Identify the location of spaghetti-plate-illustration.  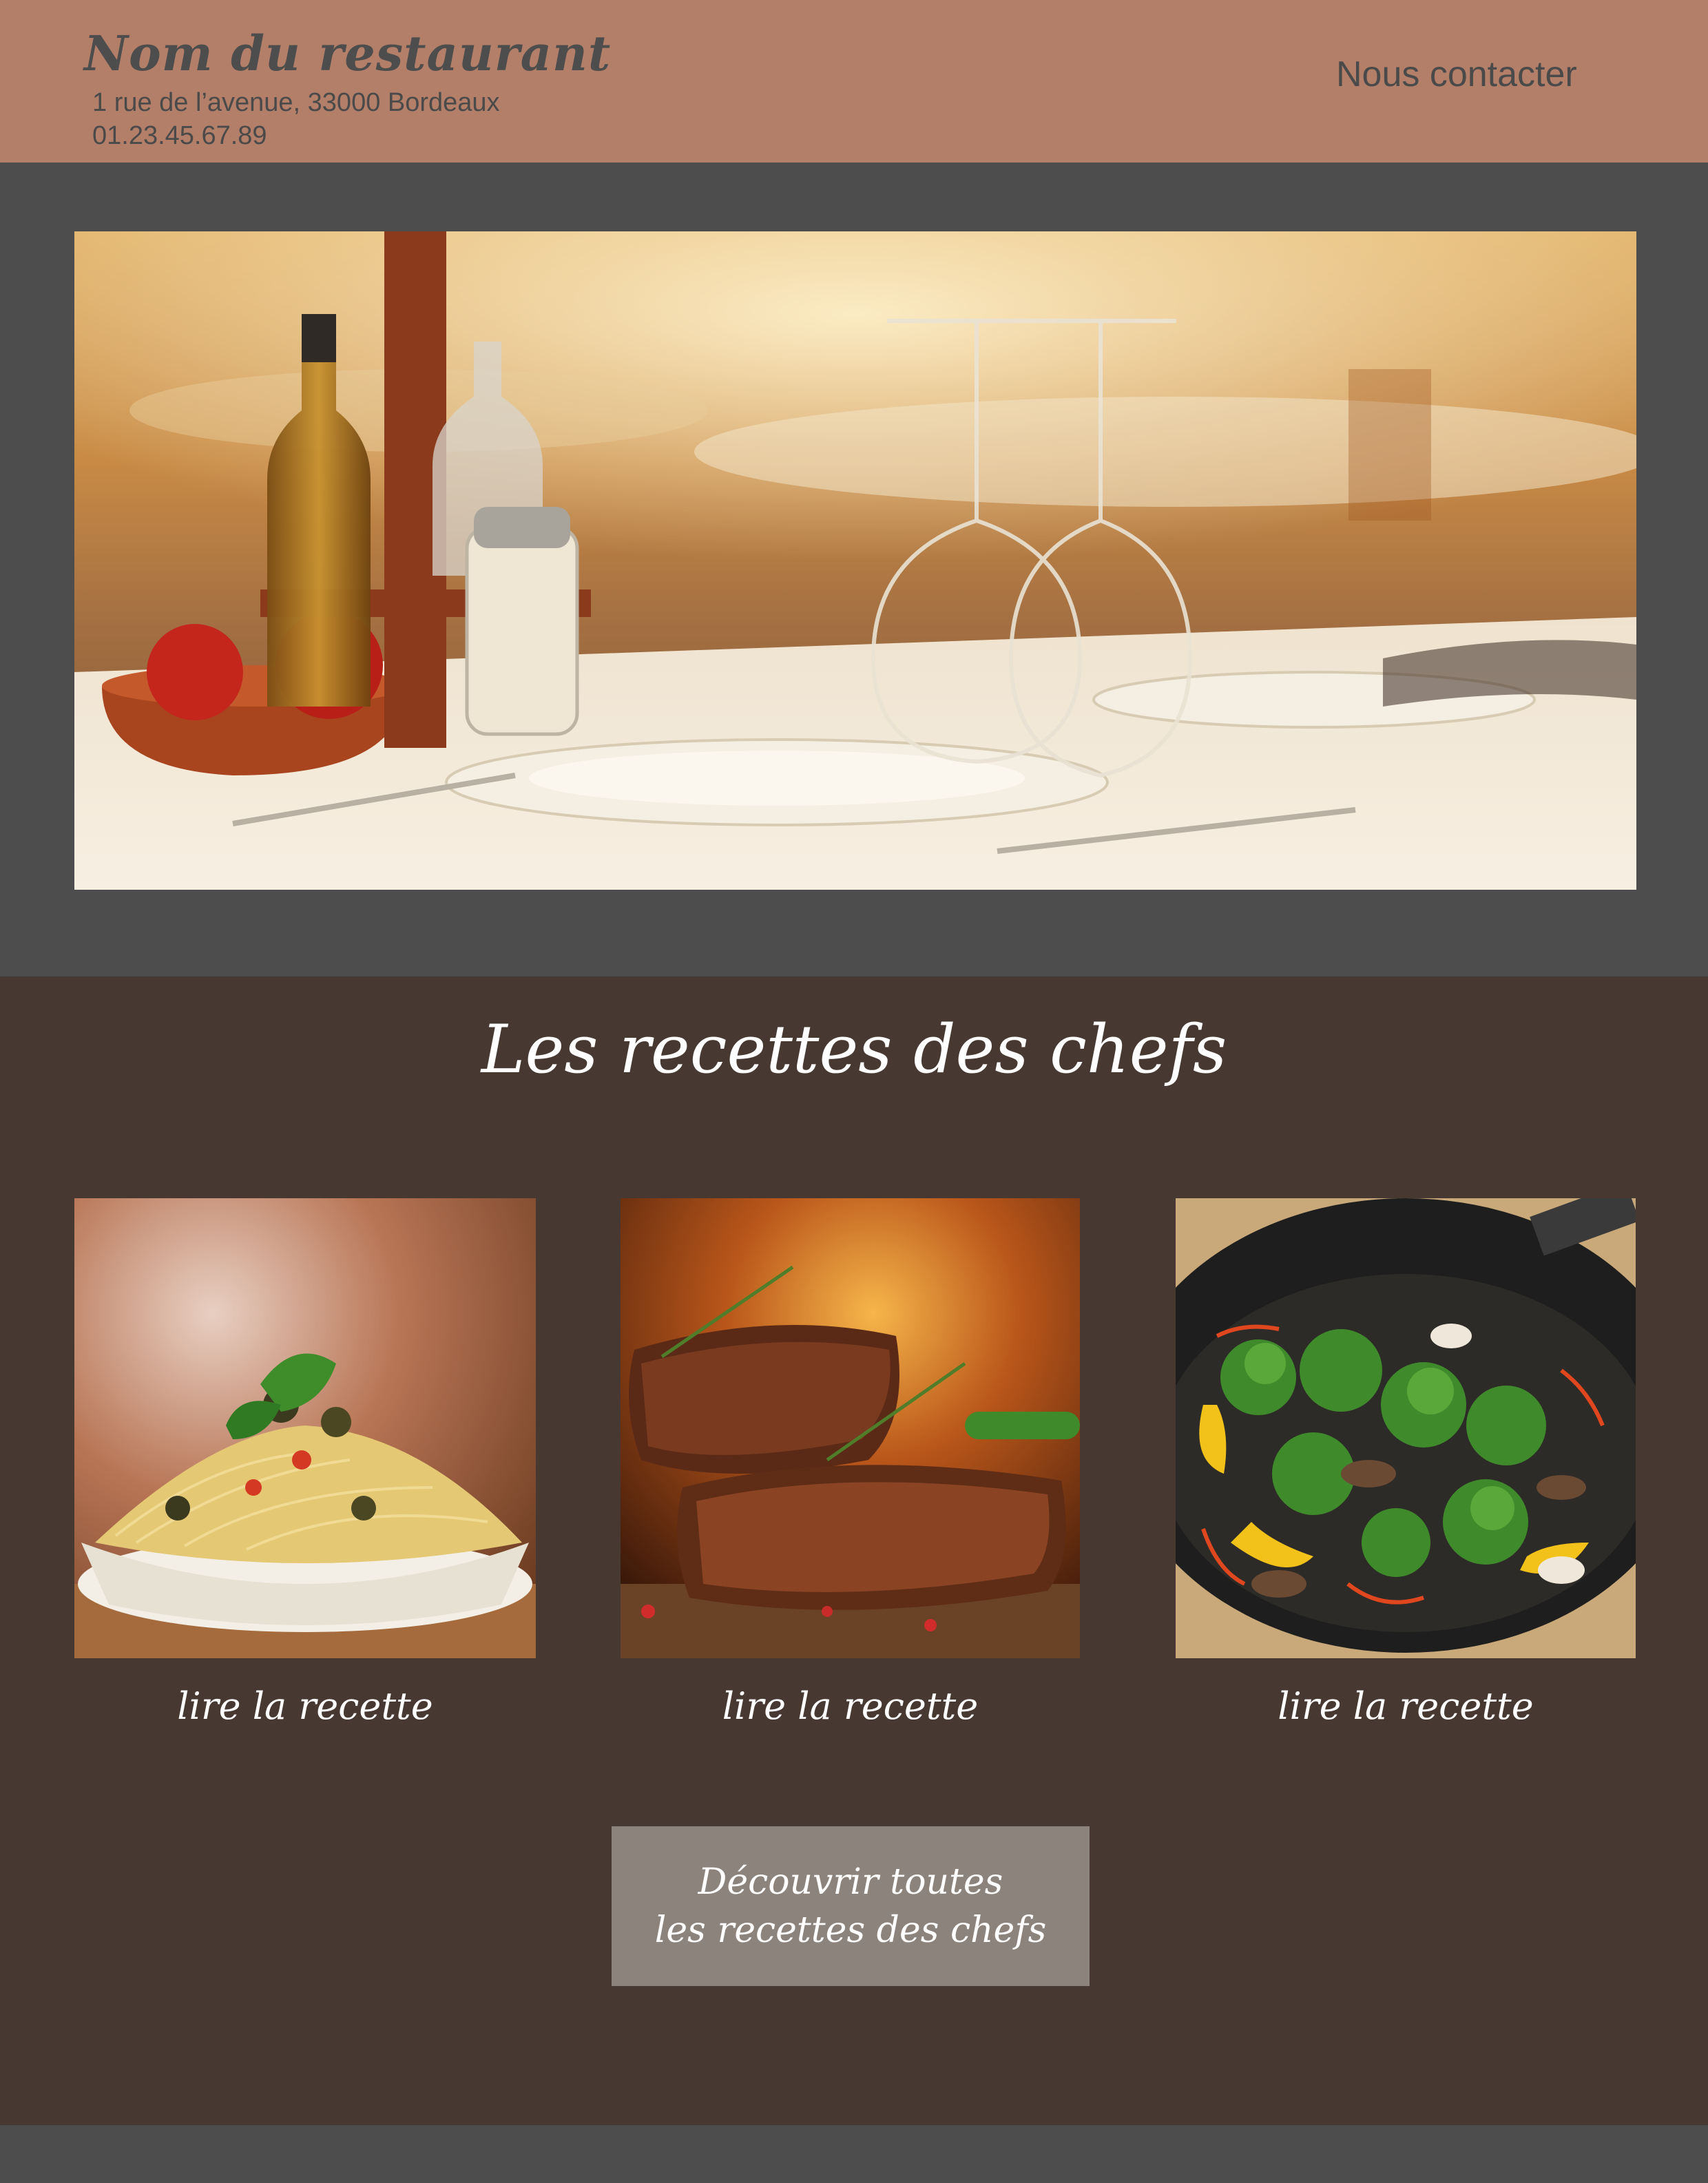
(305, 1428).